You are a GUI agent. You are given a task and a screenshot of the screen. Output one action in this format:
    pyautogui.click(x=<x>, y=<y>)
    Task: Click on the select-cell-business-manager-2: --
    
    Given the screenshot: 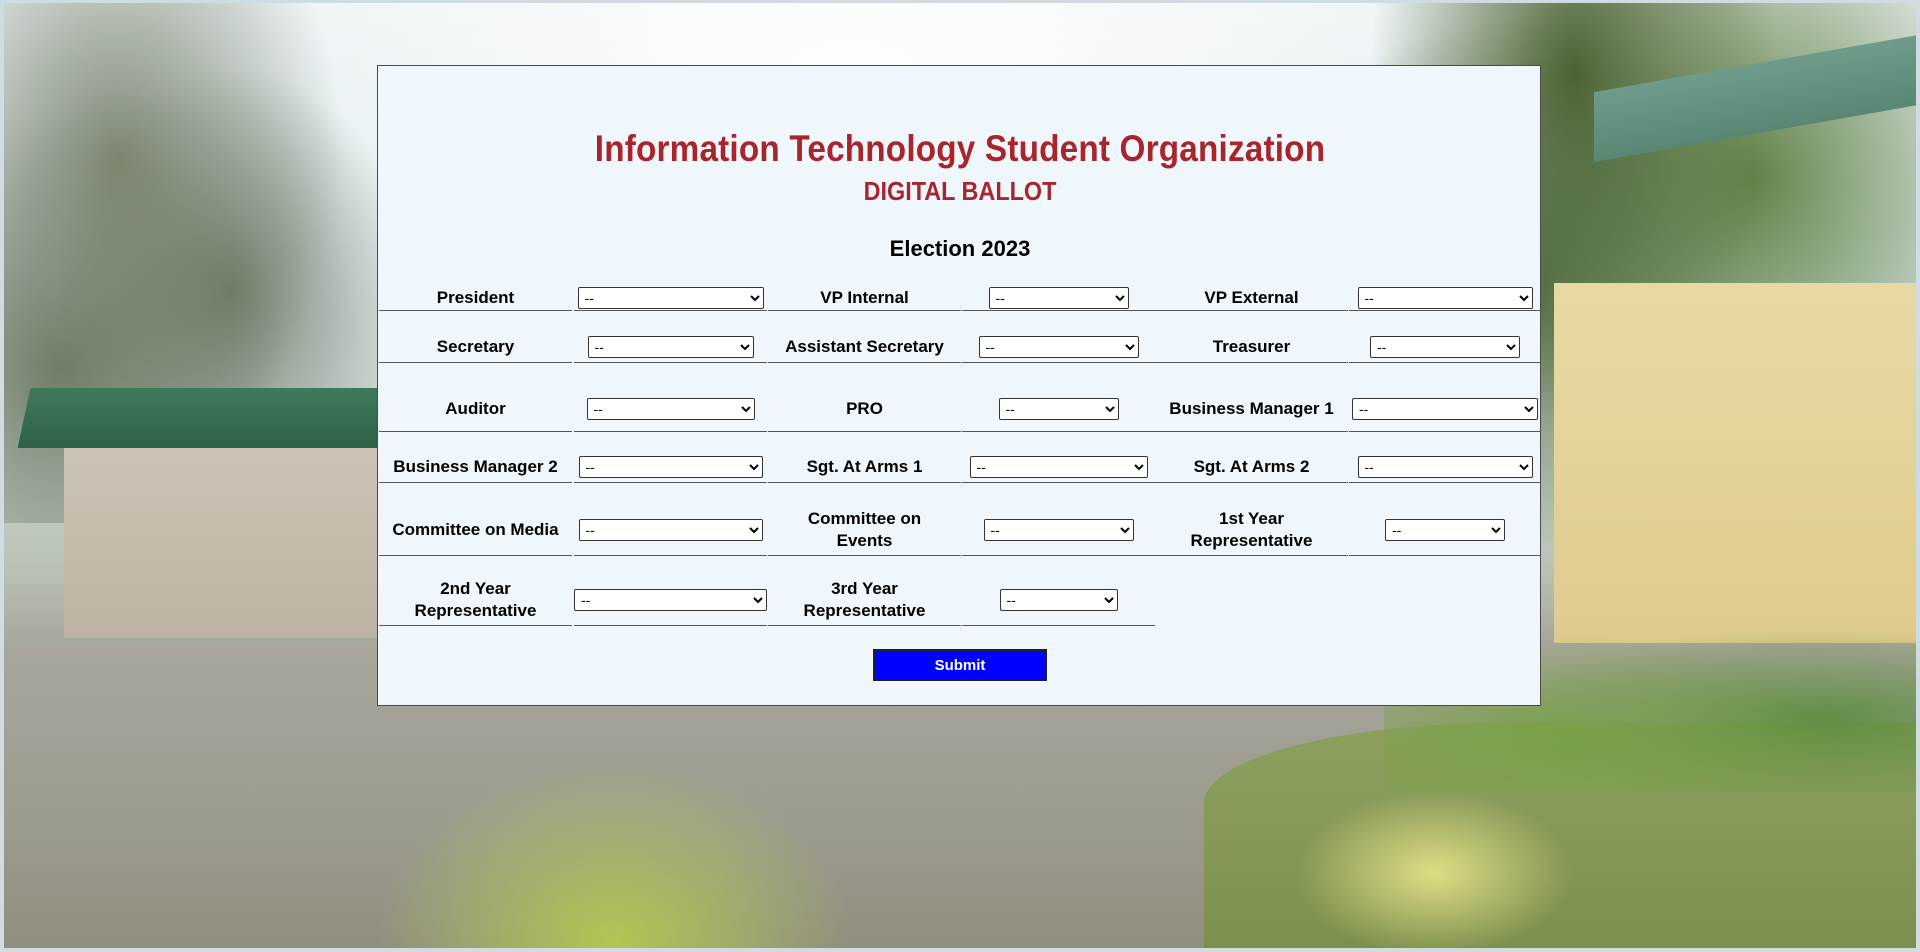 What is the action you would take?
    pyautogui.click(x=670, y=467)
    